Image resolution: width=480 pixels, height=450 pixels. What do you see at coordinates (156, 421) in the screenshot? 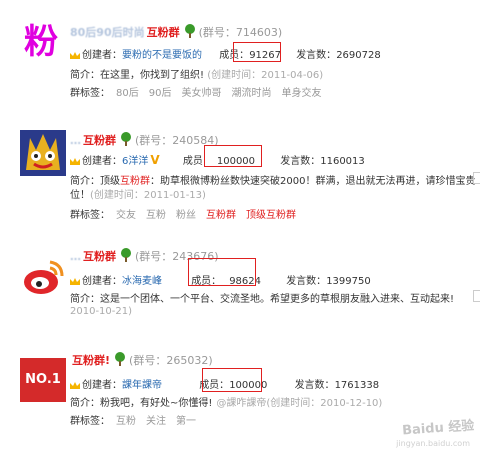
I see `tag-link: 关注` at bounding box center [156, 421].